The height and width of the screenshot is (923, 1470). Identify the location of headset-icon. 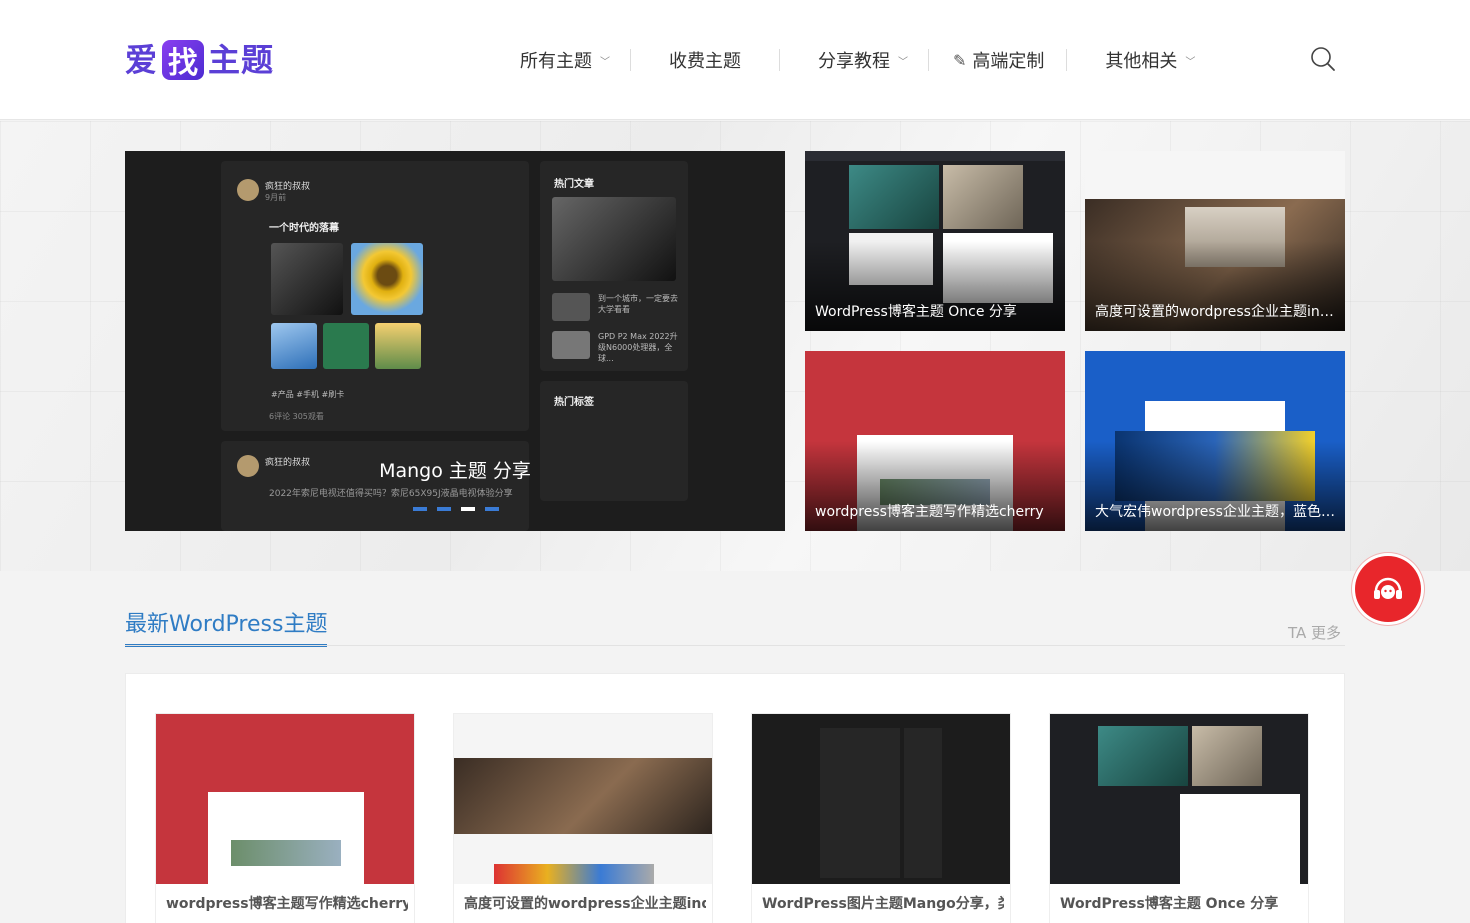
(1388, 588).